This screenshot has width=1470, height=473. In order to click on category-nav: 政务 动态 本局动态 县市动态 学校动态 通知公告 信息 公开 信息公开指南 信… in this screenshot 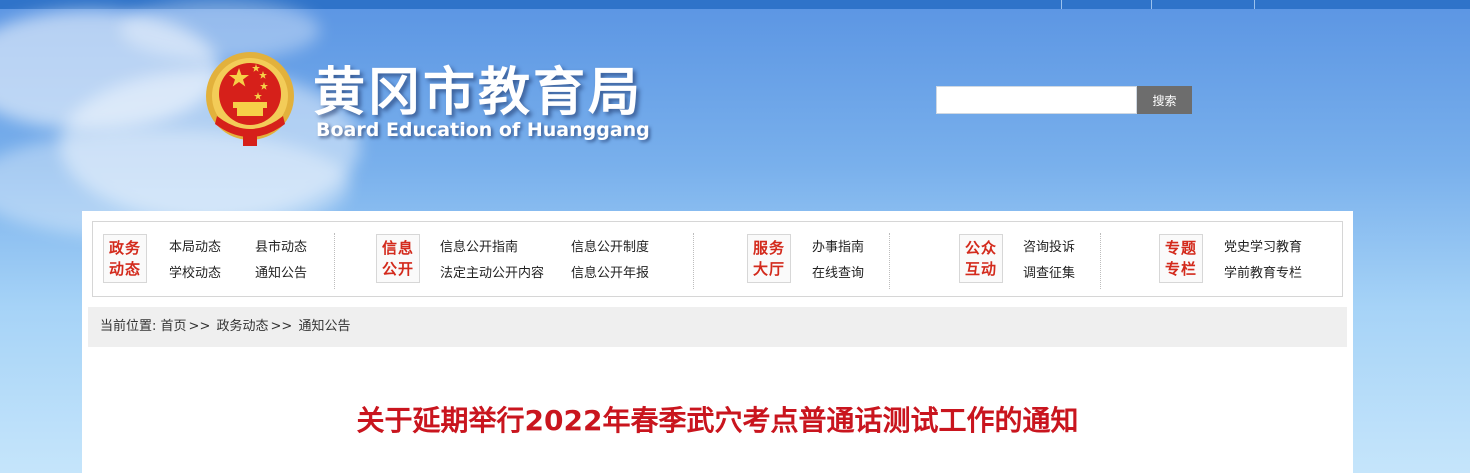, I will do `click(717, 259)`.